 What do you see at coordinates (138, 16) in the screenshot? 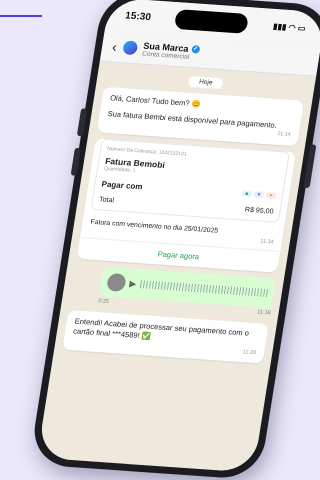
I see `status-time: 15:30` at bounding box center [138, 16].